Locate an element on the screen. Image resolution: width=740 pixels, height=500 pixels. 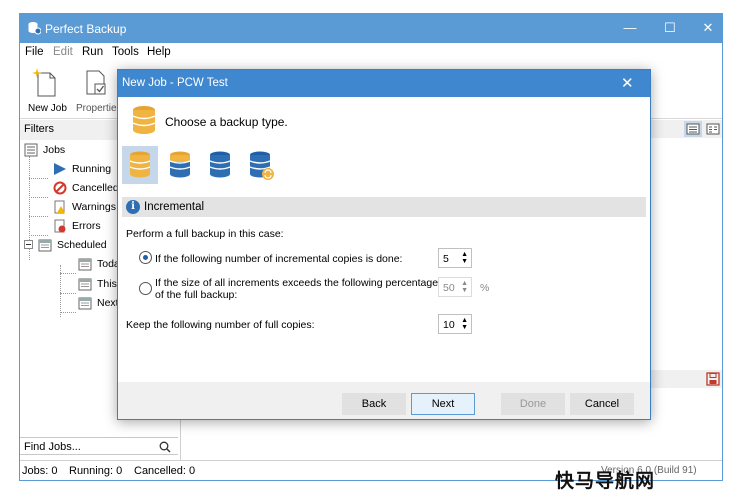
properties-label: Properties is located at coordinates (99, 108).